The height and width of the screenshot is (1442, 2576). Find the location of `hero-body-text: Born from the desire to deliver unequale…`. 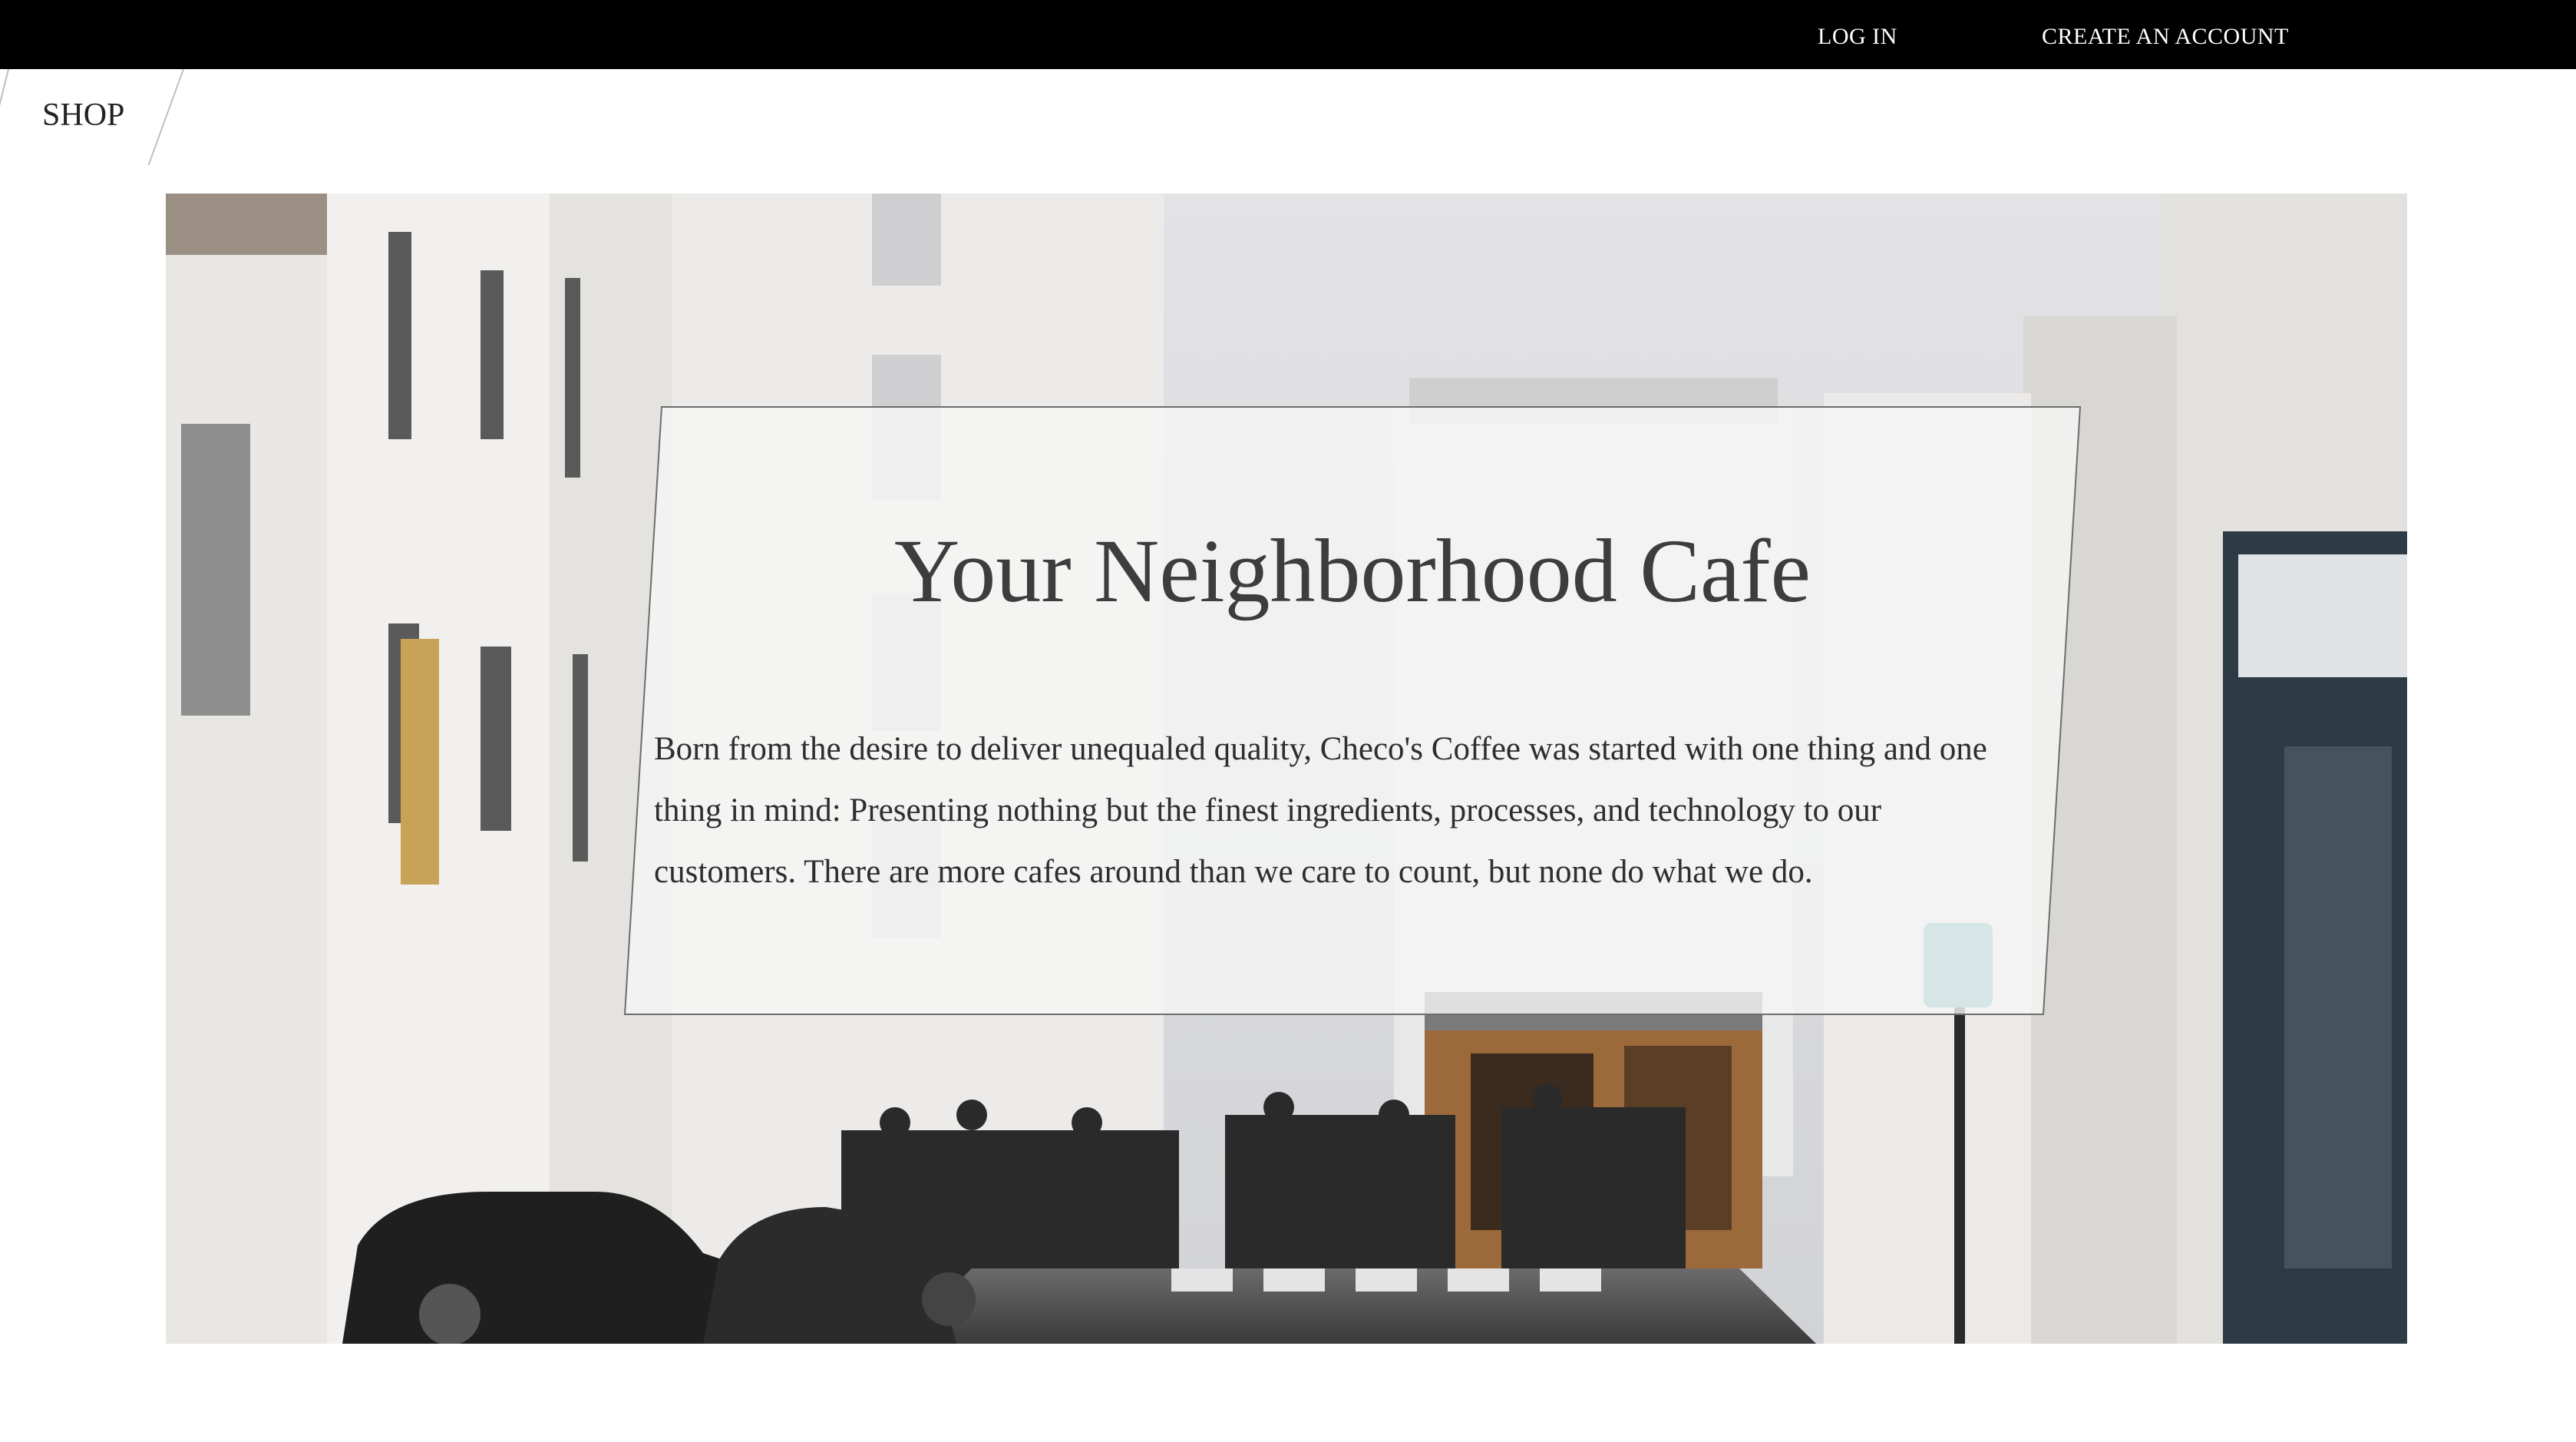

hero-body-text: Born from the desire to deliver unequale… is located at coordinates (1320, 810).